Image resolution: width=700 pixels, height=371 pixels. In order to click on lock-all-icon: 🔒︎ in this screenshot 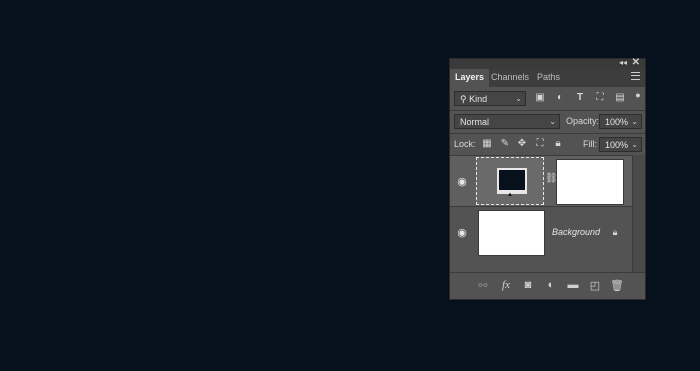, I will do `click(558, 144)`.